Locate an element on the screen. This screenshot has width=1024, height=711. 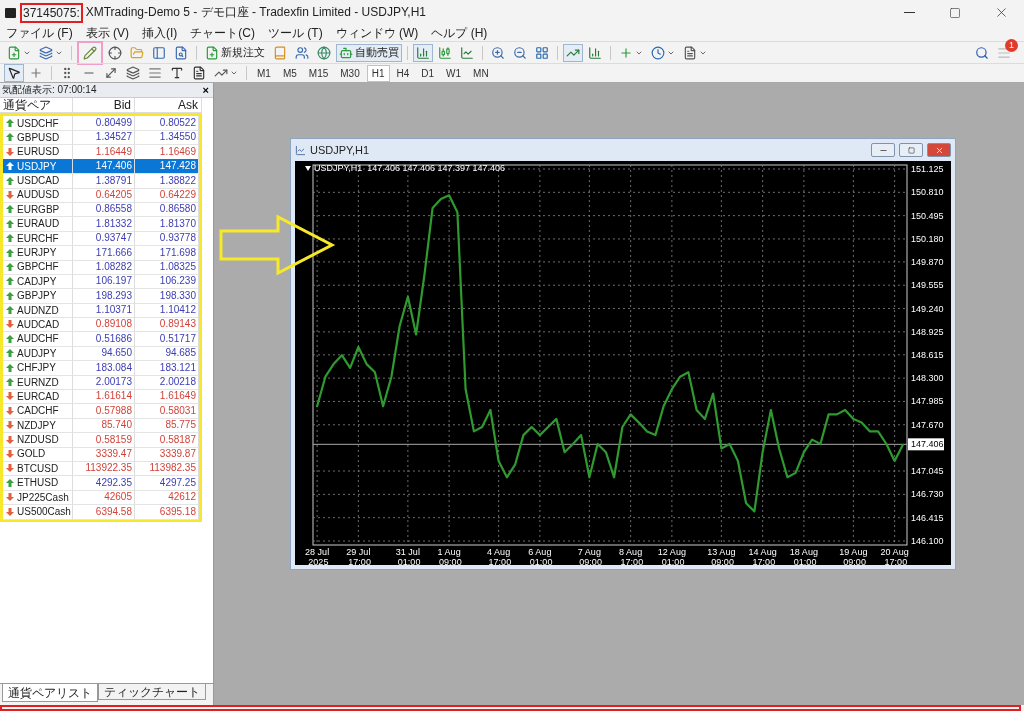
ask-price: 3339.87 is located at coordinates (167, 454).